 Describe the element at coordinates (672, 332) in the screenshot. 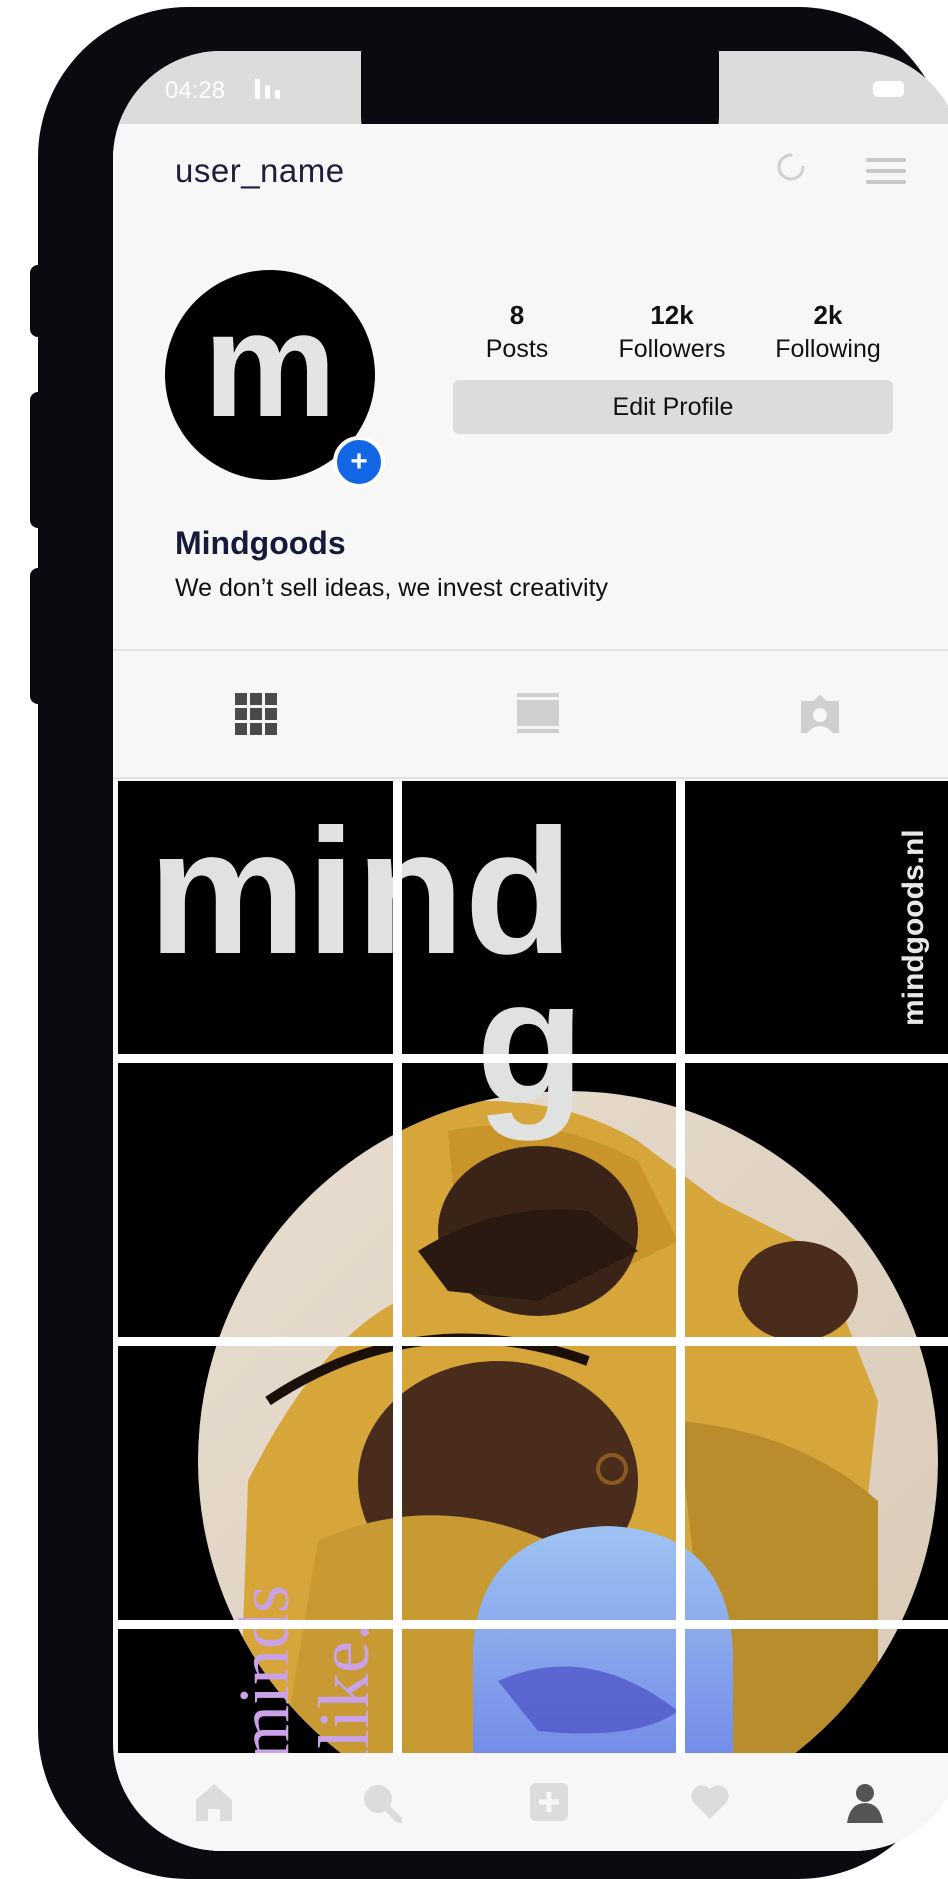

I see `stat-followers: 12k Followers` at that location.